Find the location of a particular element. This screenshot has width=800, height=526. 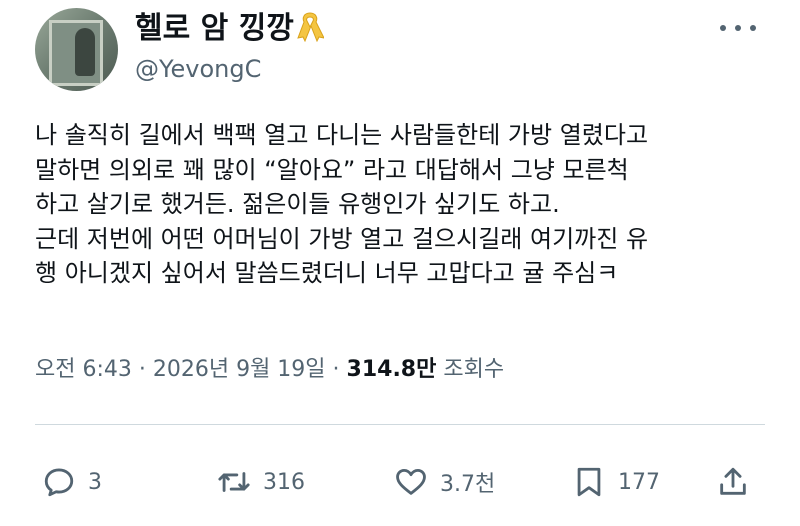

divider is located at coordinates (400, 424).